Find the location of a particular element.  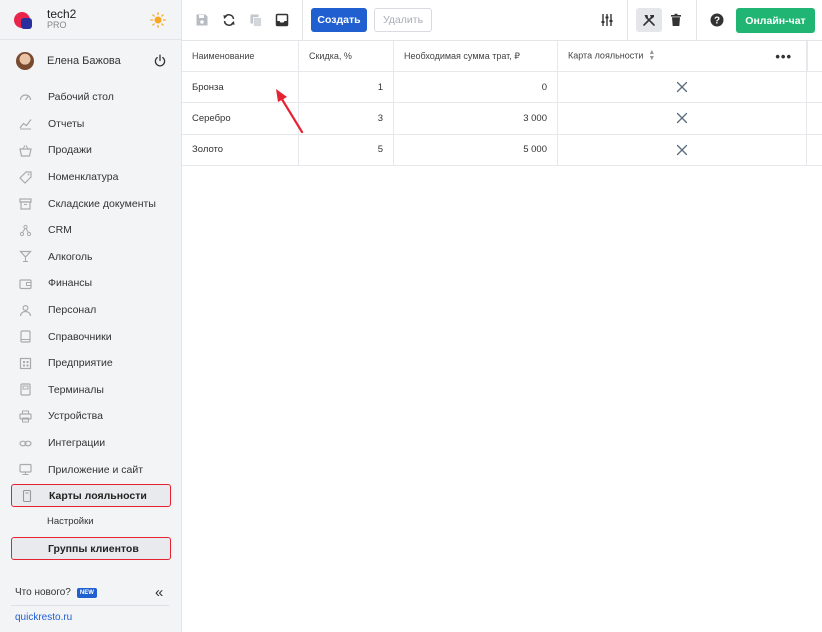

sidebar-item-label: Номенклатура is located at coordinates (83, 177).